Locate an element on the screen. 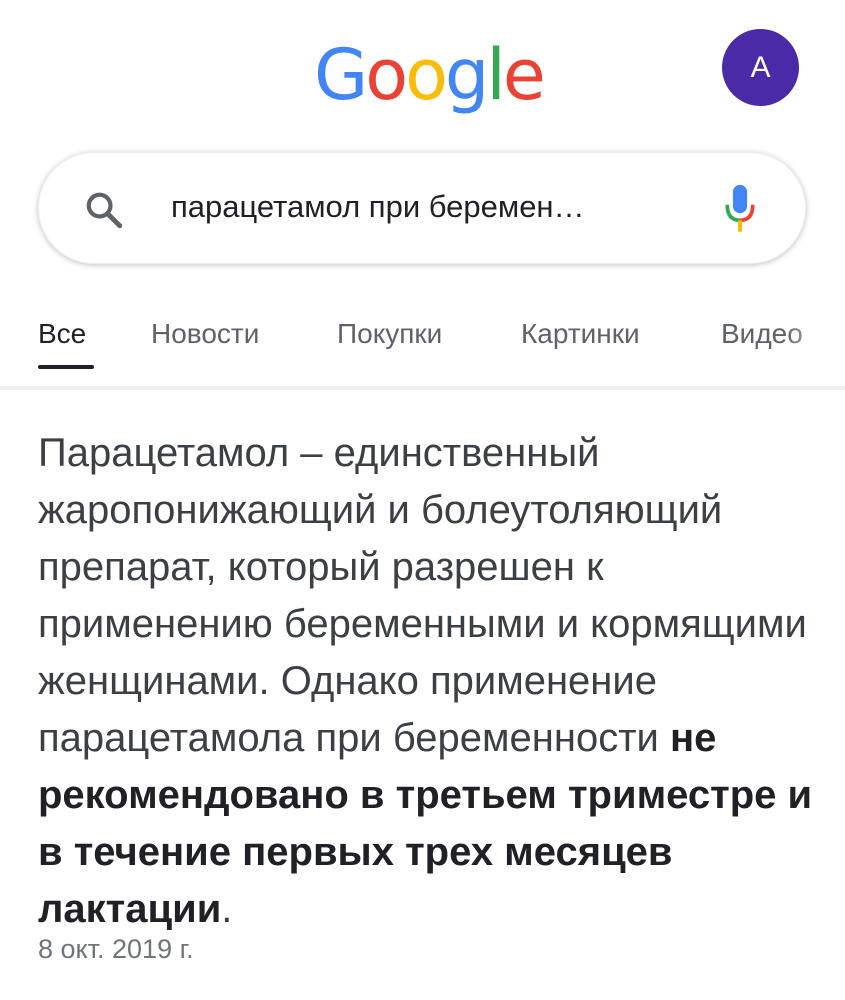 The height and width of the screenshot is (1000, 845). tab-all: Все is located at coordinates (62, 334).